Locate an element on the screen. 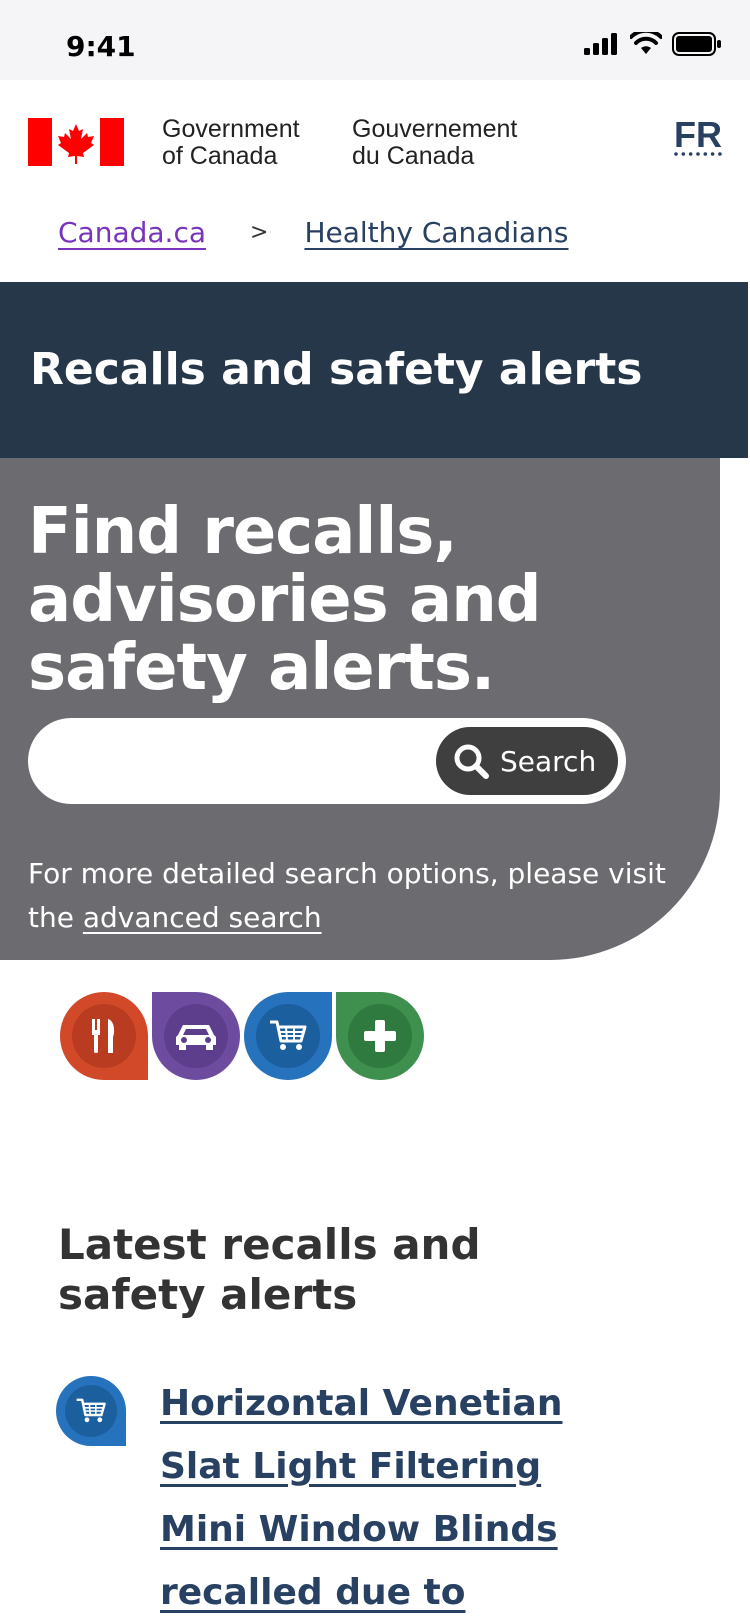  search-button: Search is located at coordinates (527, 761).